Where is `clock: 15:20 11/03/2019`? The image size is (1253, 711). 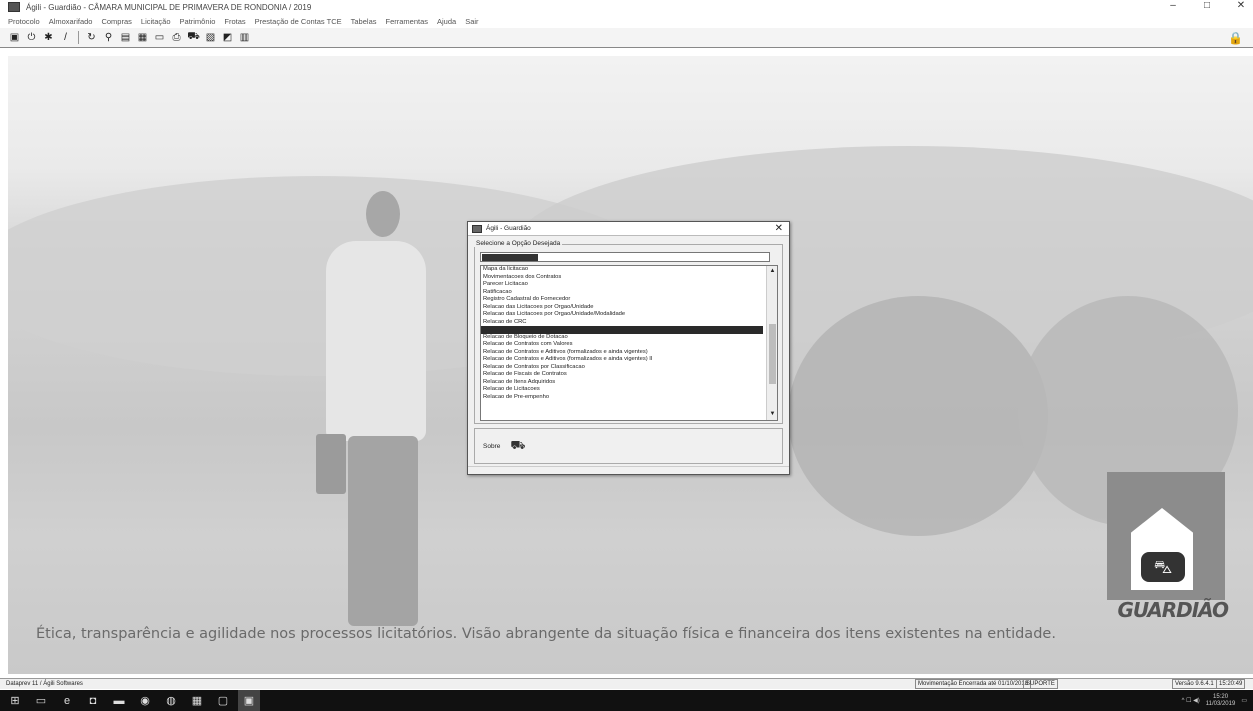 clock: 15:20 11/03/2019 is located at coordinates (1221, 701).